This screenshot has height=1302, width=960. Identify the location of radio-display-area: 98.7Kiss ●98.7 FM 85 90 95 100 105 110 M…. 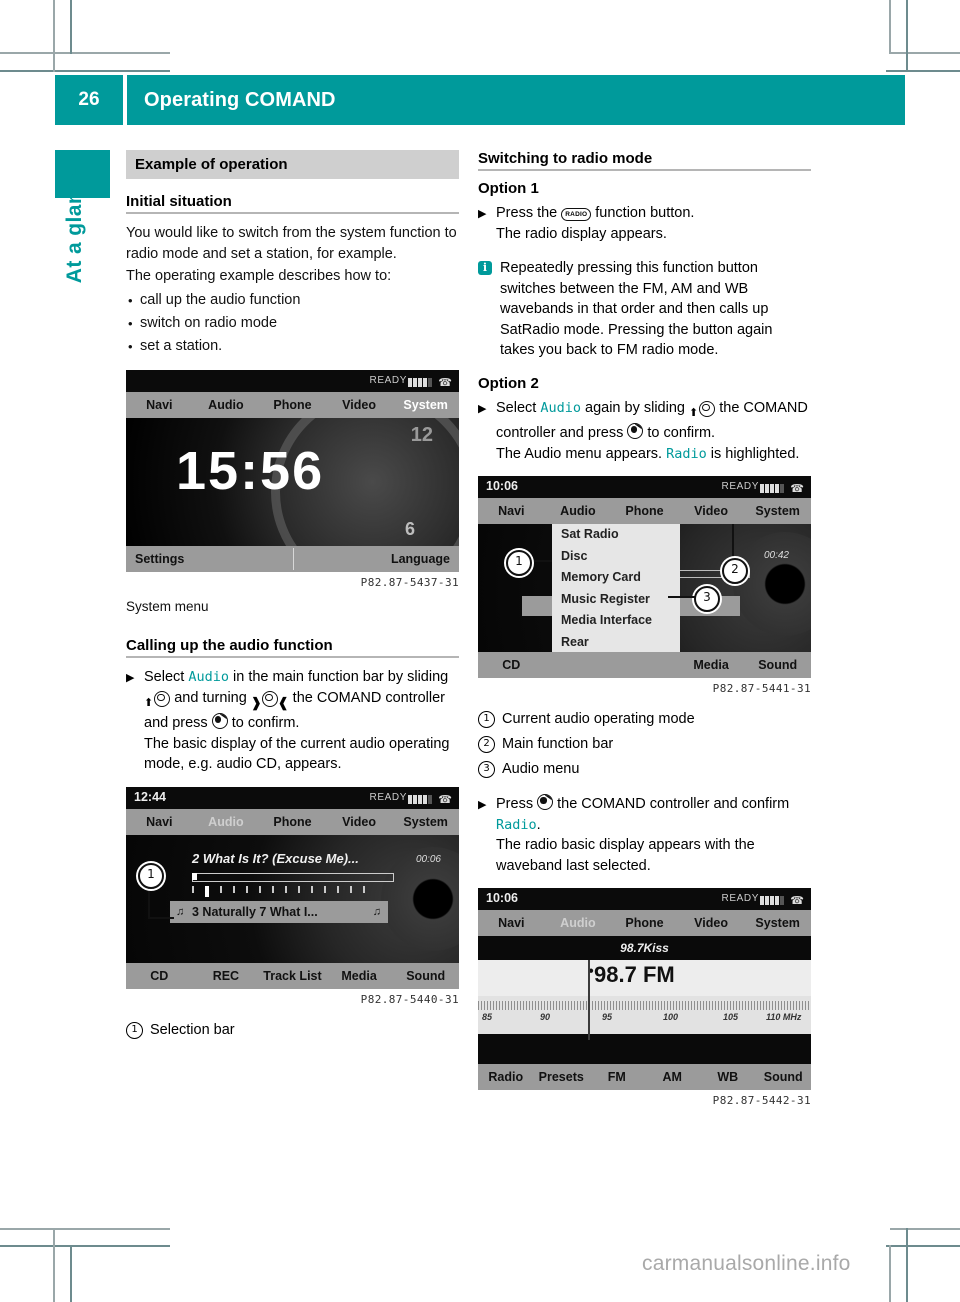
(644, 1000).